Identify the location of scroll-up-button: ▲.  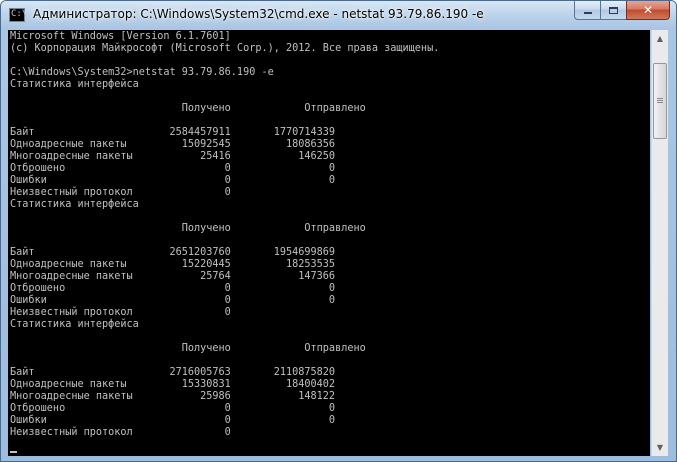
(660, 38).